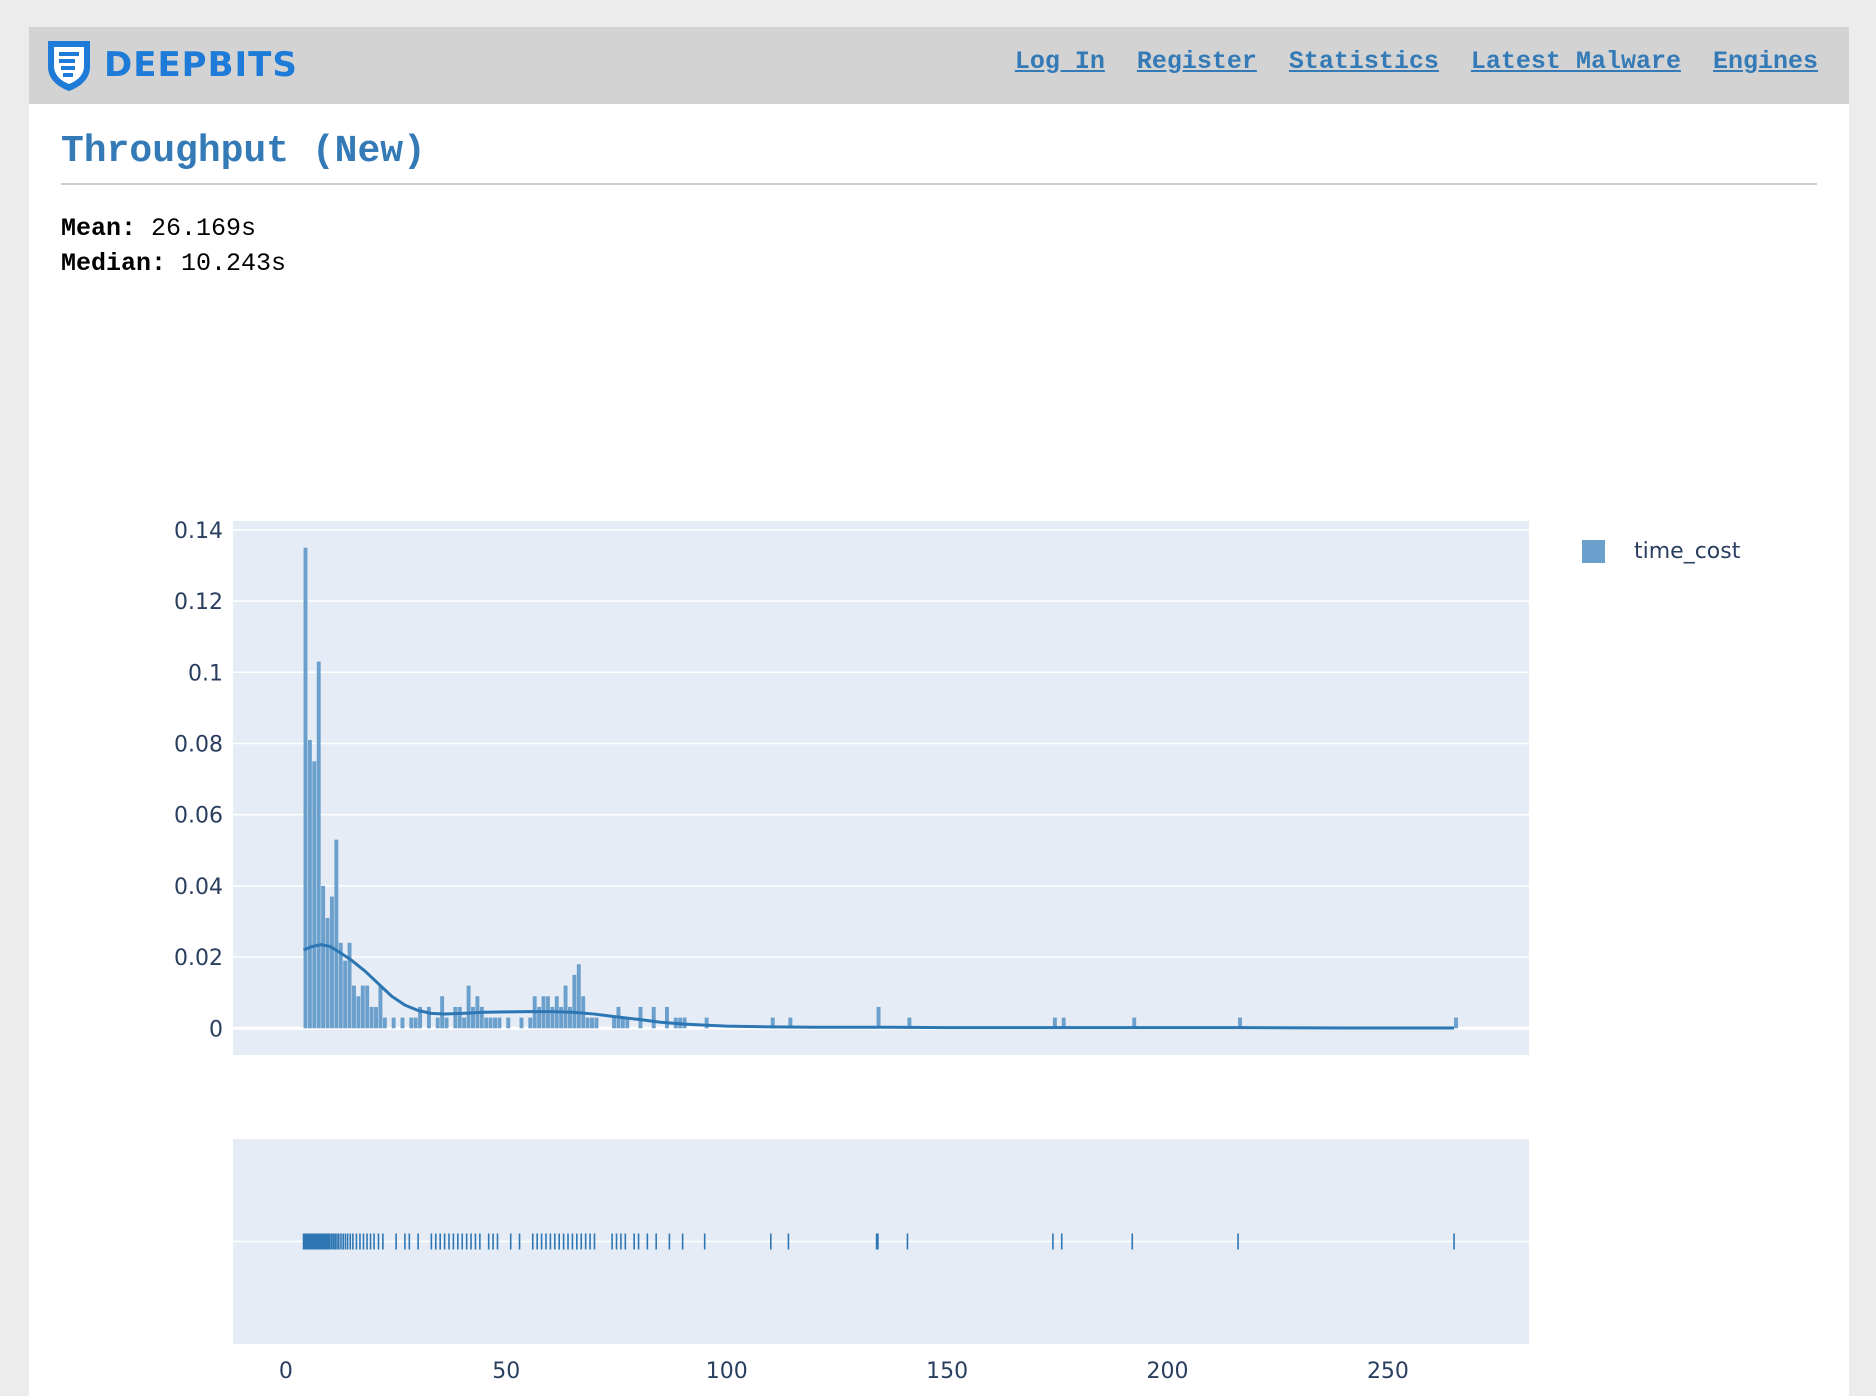 This screenshot has width=1876, height=1396. What do you see at coordinates (198, 780) in the screenshot?
I see `y-tick-labels: 0 0.02 0.04 0.06 0.08 0.1 0.12 0.14` at bounding box center [198, 780].